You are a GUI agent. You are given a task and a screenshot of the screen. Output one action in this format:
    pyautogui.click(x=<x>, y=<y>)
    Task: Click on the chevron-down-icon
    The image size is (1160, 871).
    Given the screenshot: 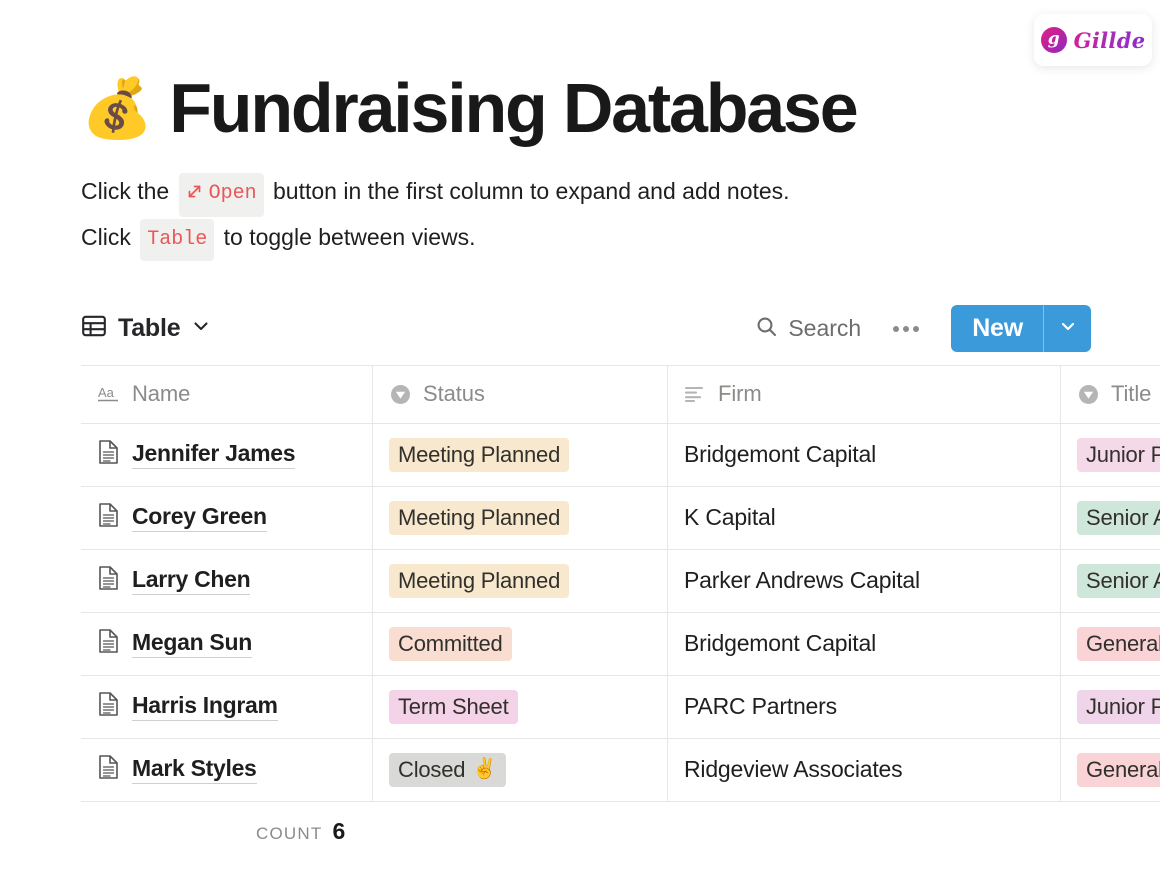 What is the action you would take?
    pyautogui.click(x=1068, y=328)
    